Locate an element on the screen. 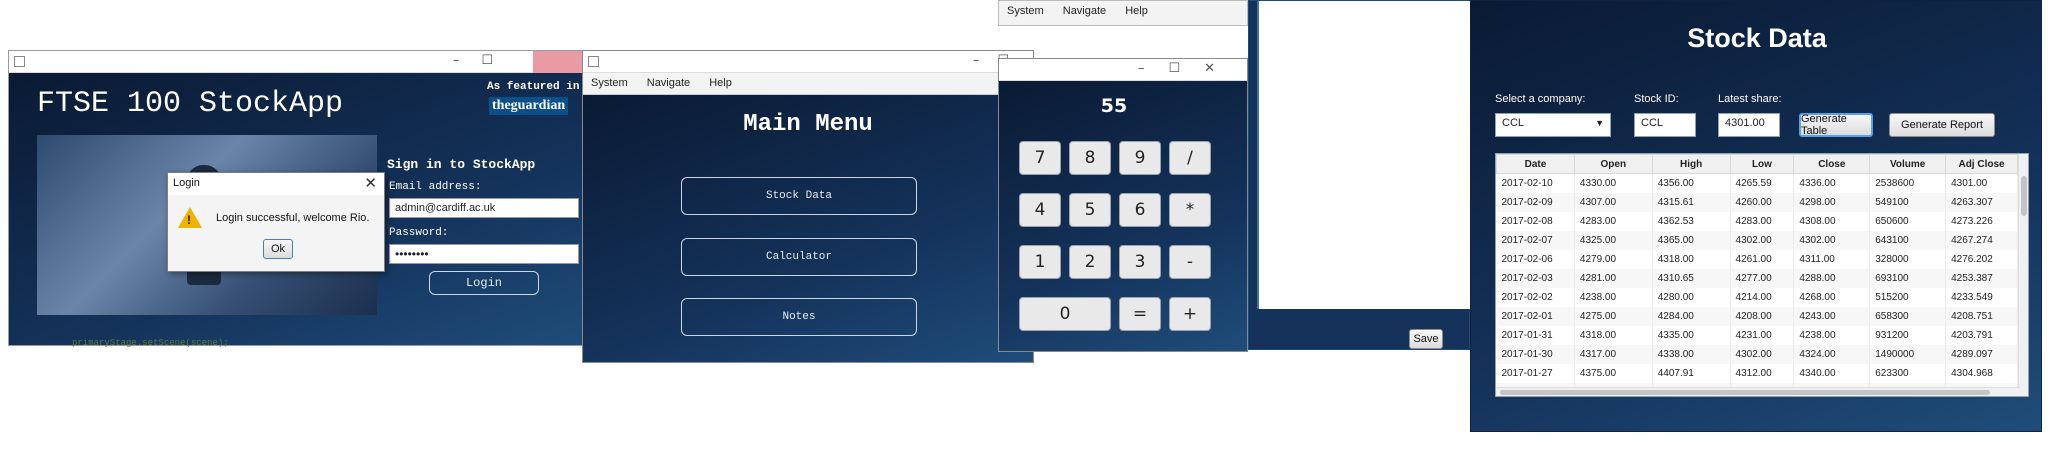 Image resolution: width=2050 pixels, height=450 pixels. company-select: CCL ▼ is located at coordinates (1553, 125).